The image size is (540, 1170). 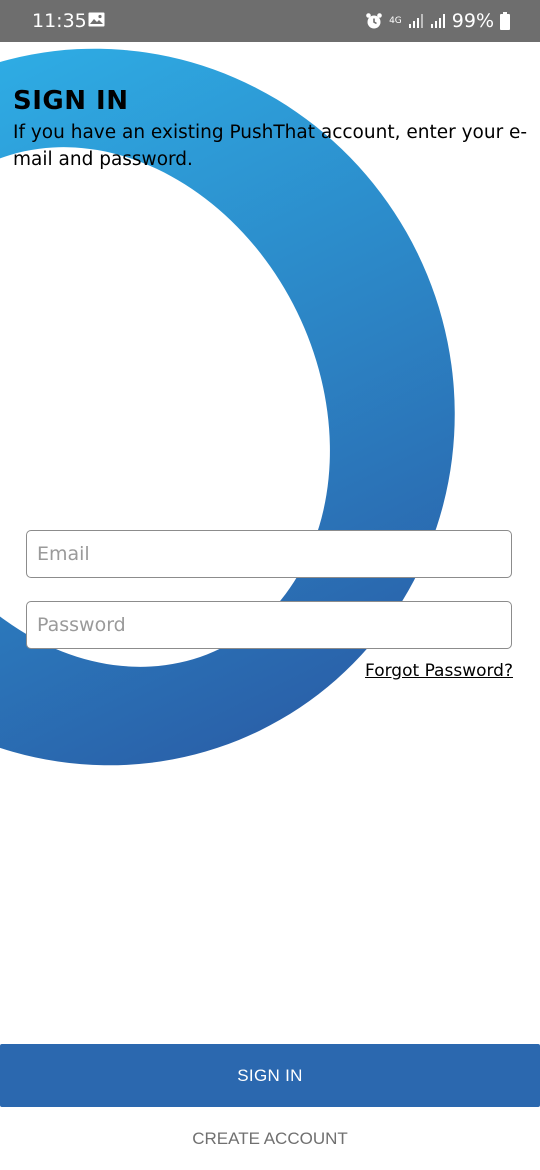 What do you see at coordinates (59, 21) in the screenshot?
I see `status-time: 11:35` at bounding box center [59, 21].